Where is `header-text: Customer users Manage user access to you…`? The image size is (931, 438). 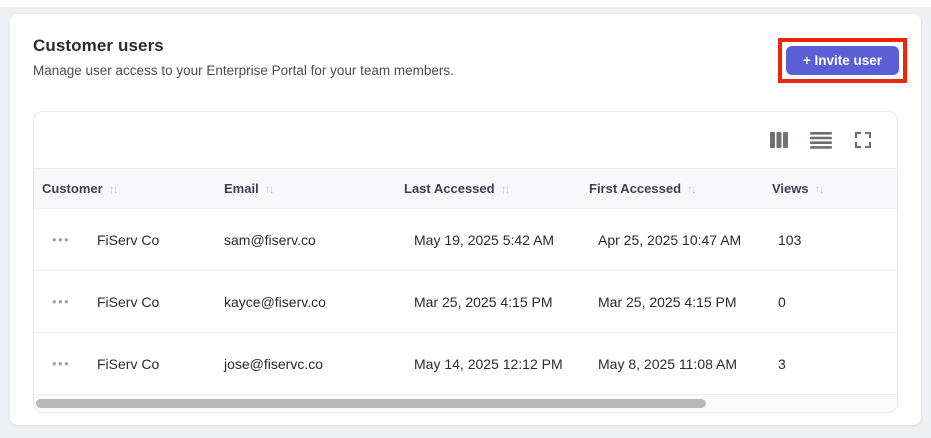 header-text: Customer users Manage user access to you… is located at coordinates (243, 57).